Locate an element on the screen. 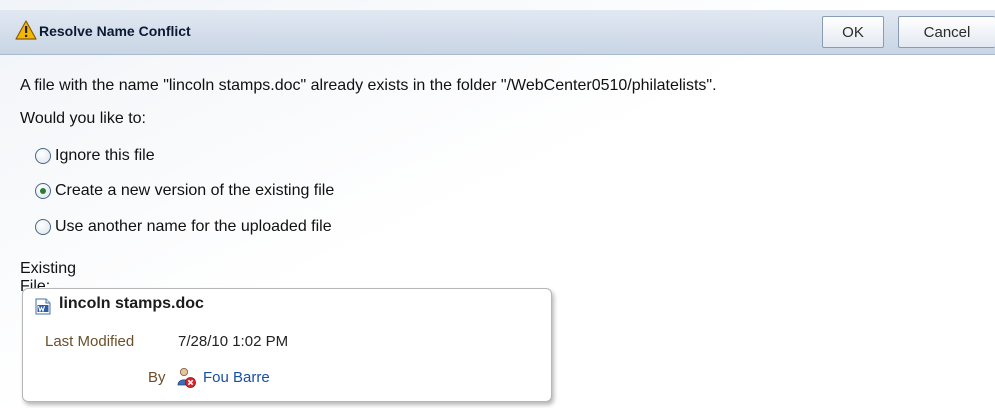  cancel-button: Cancel is located at coordinates (946, 32).